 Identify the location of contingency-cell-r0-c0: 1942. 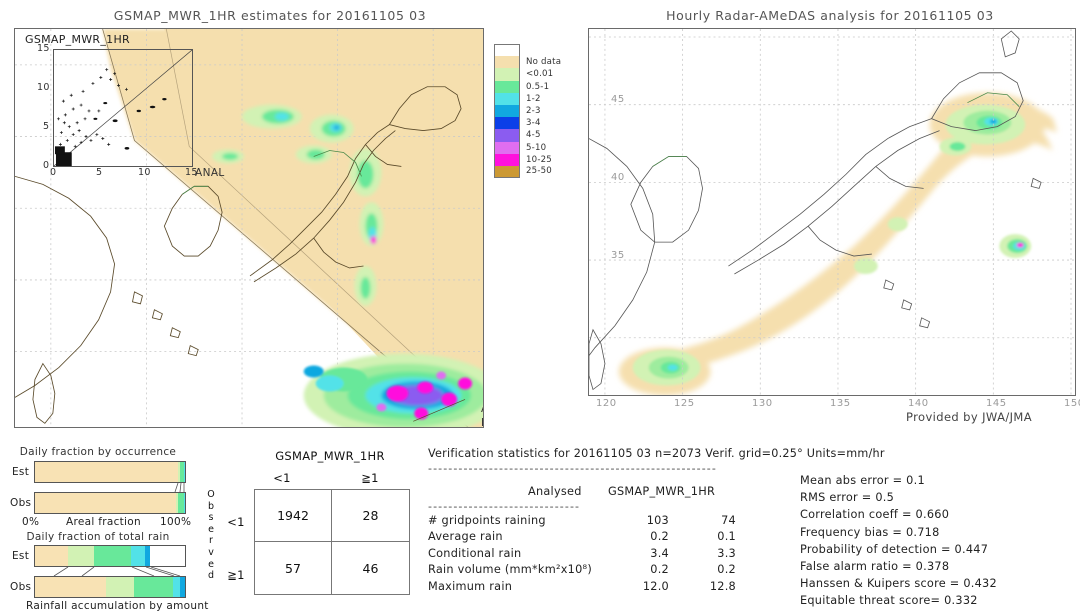
(293, 516).